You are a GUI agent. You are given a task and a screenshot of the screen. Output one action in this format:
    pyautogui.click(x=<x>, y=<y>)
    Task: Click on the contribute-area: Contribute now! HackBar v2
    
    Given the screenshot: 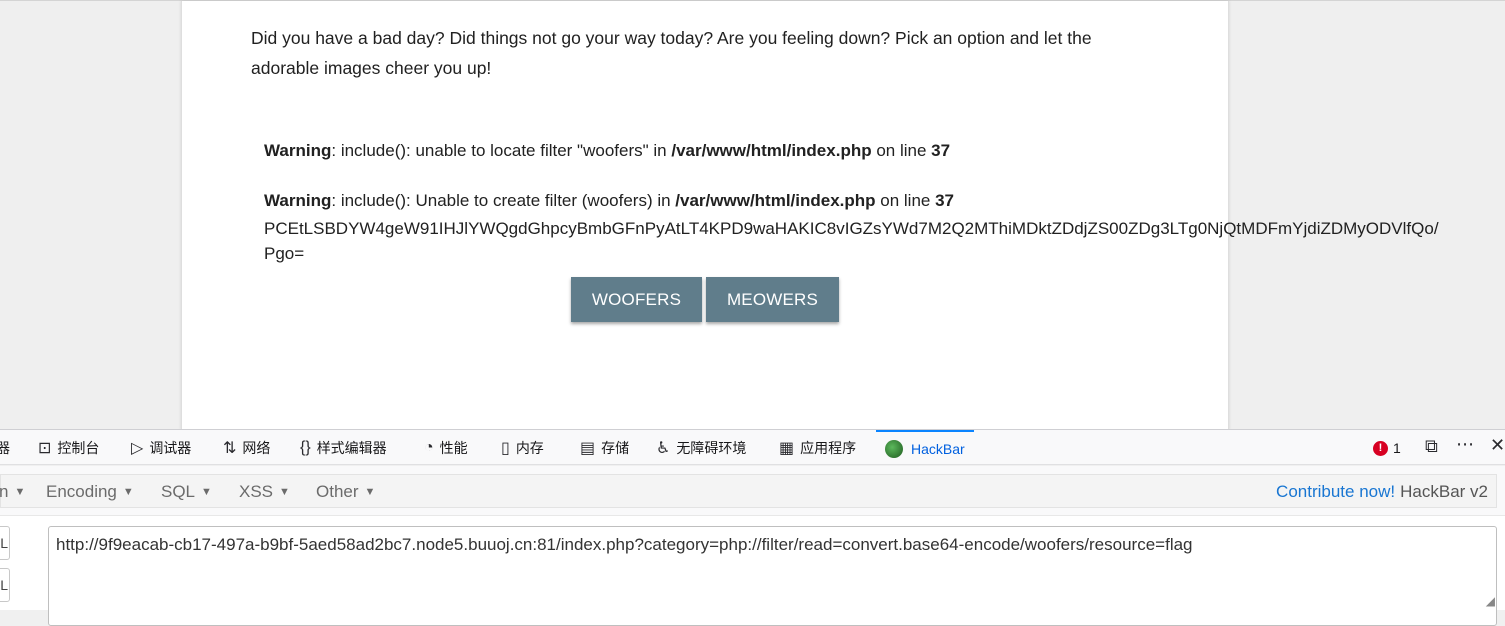 What is the action you would take?
    pyautogui.click(x=1382, y=492)
    